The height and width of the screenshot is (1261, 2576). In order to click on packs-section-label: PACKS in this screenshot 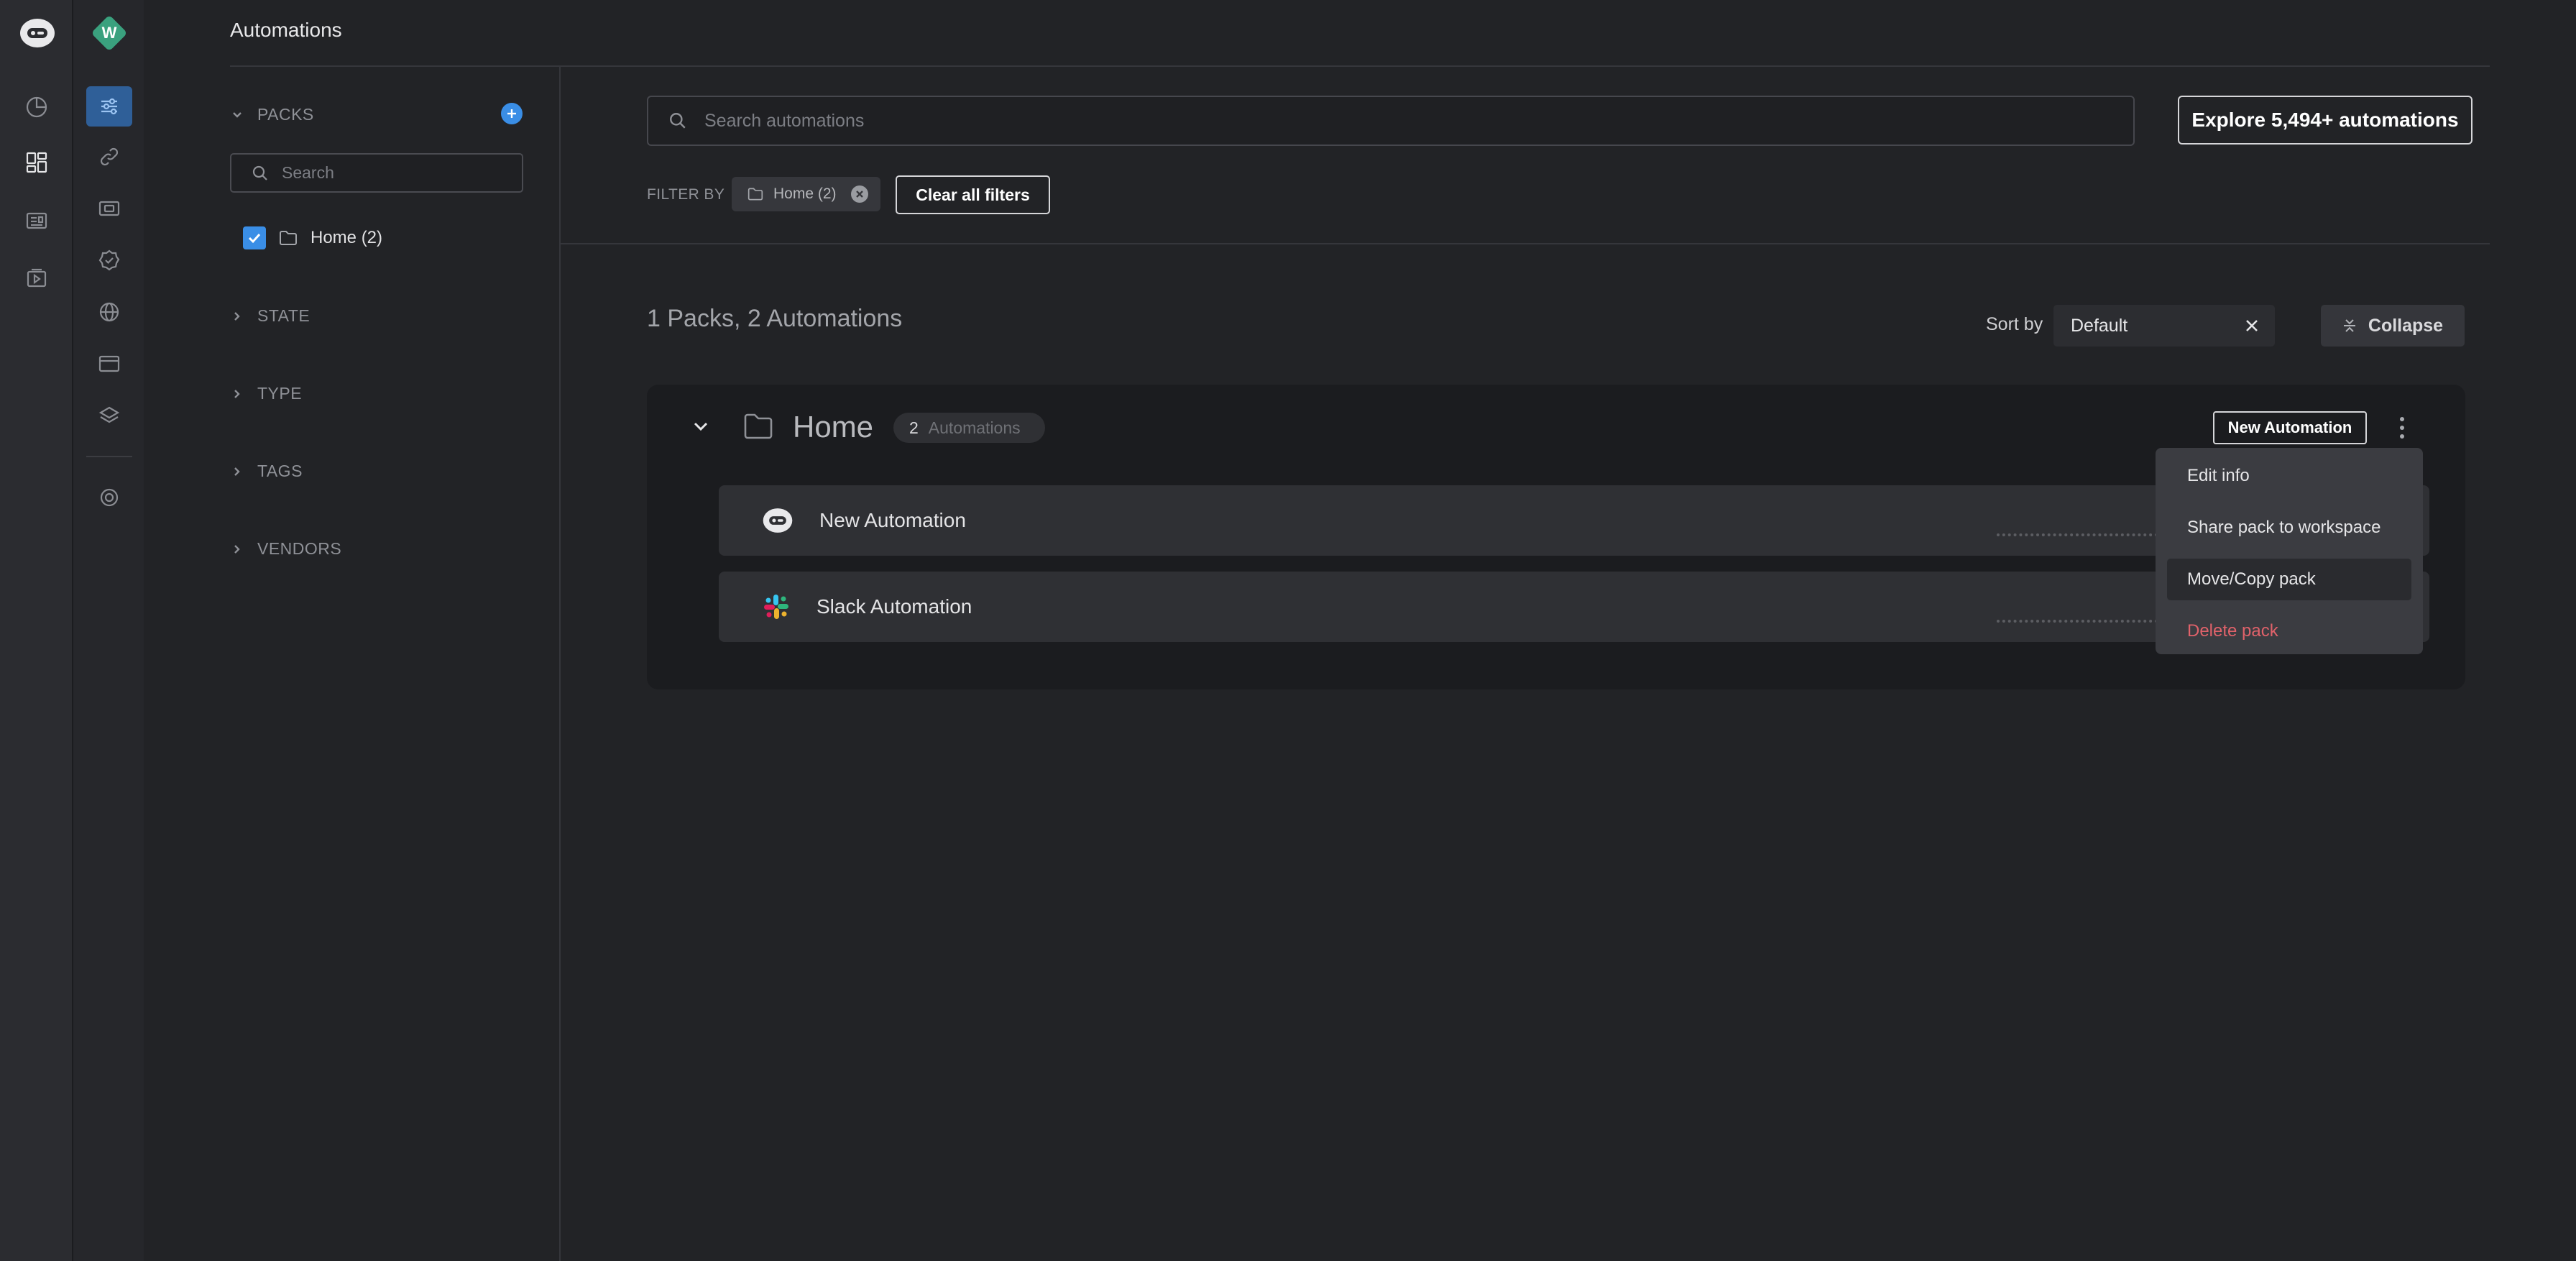, I will do `click(285, 114)`.